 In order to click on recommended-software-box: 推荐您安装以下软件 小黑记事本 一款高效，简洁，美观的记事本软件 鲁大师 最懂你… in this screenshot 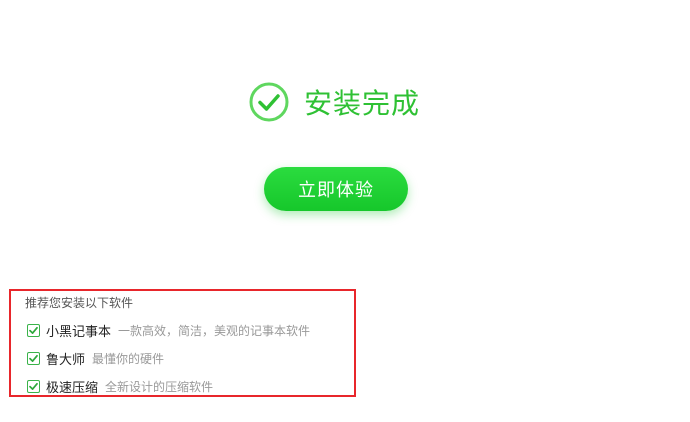, I will do `click(182, 343)`.